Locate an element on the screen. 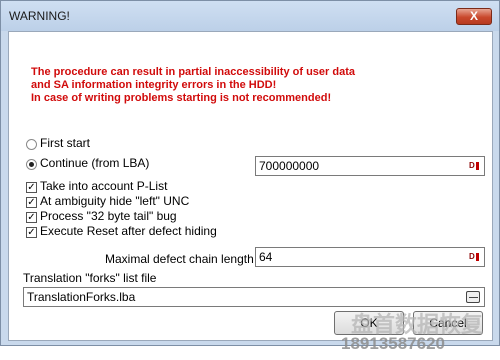  first-start-label: First start is located at coordinates (65, 143).